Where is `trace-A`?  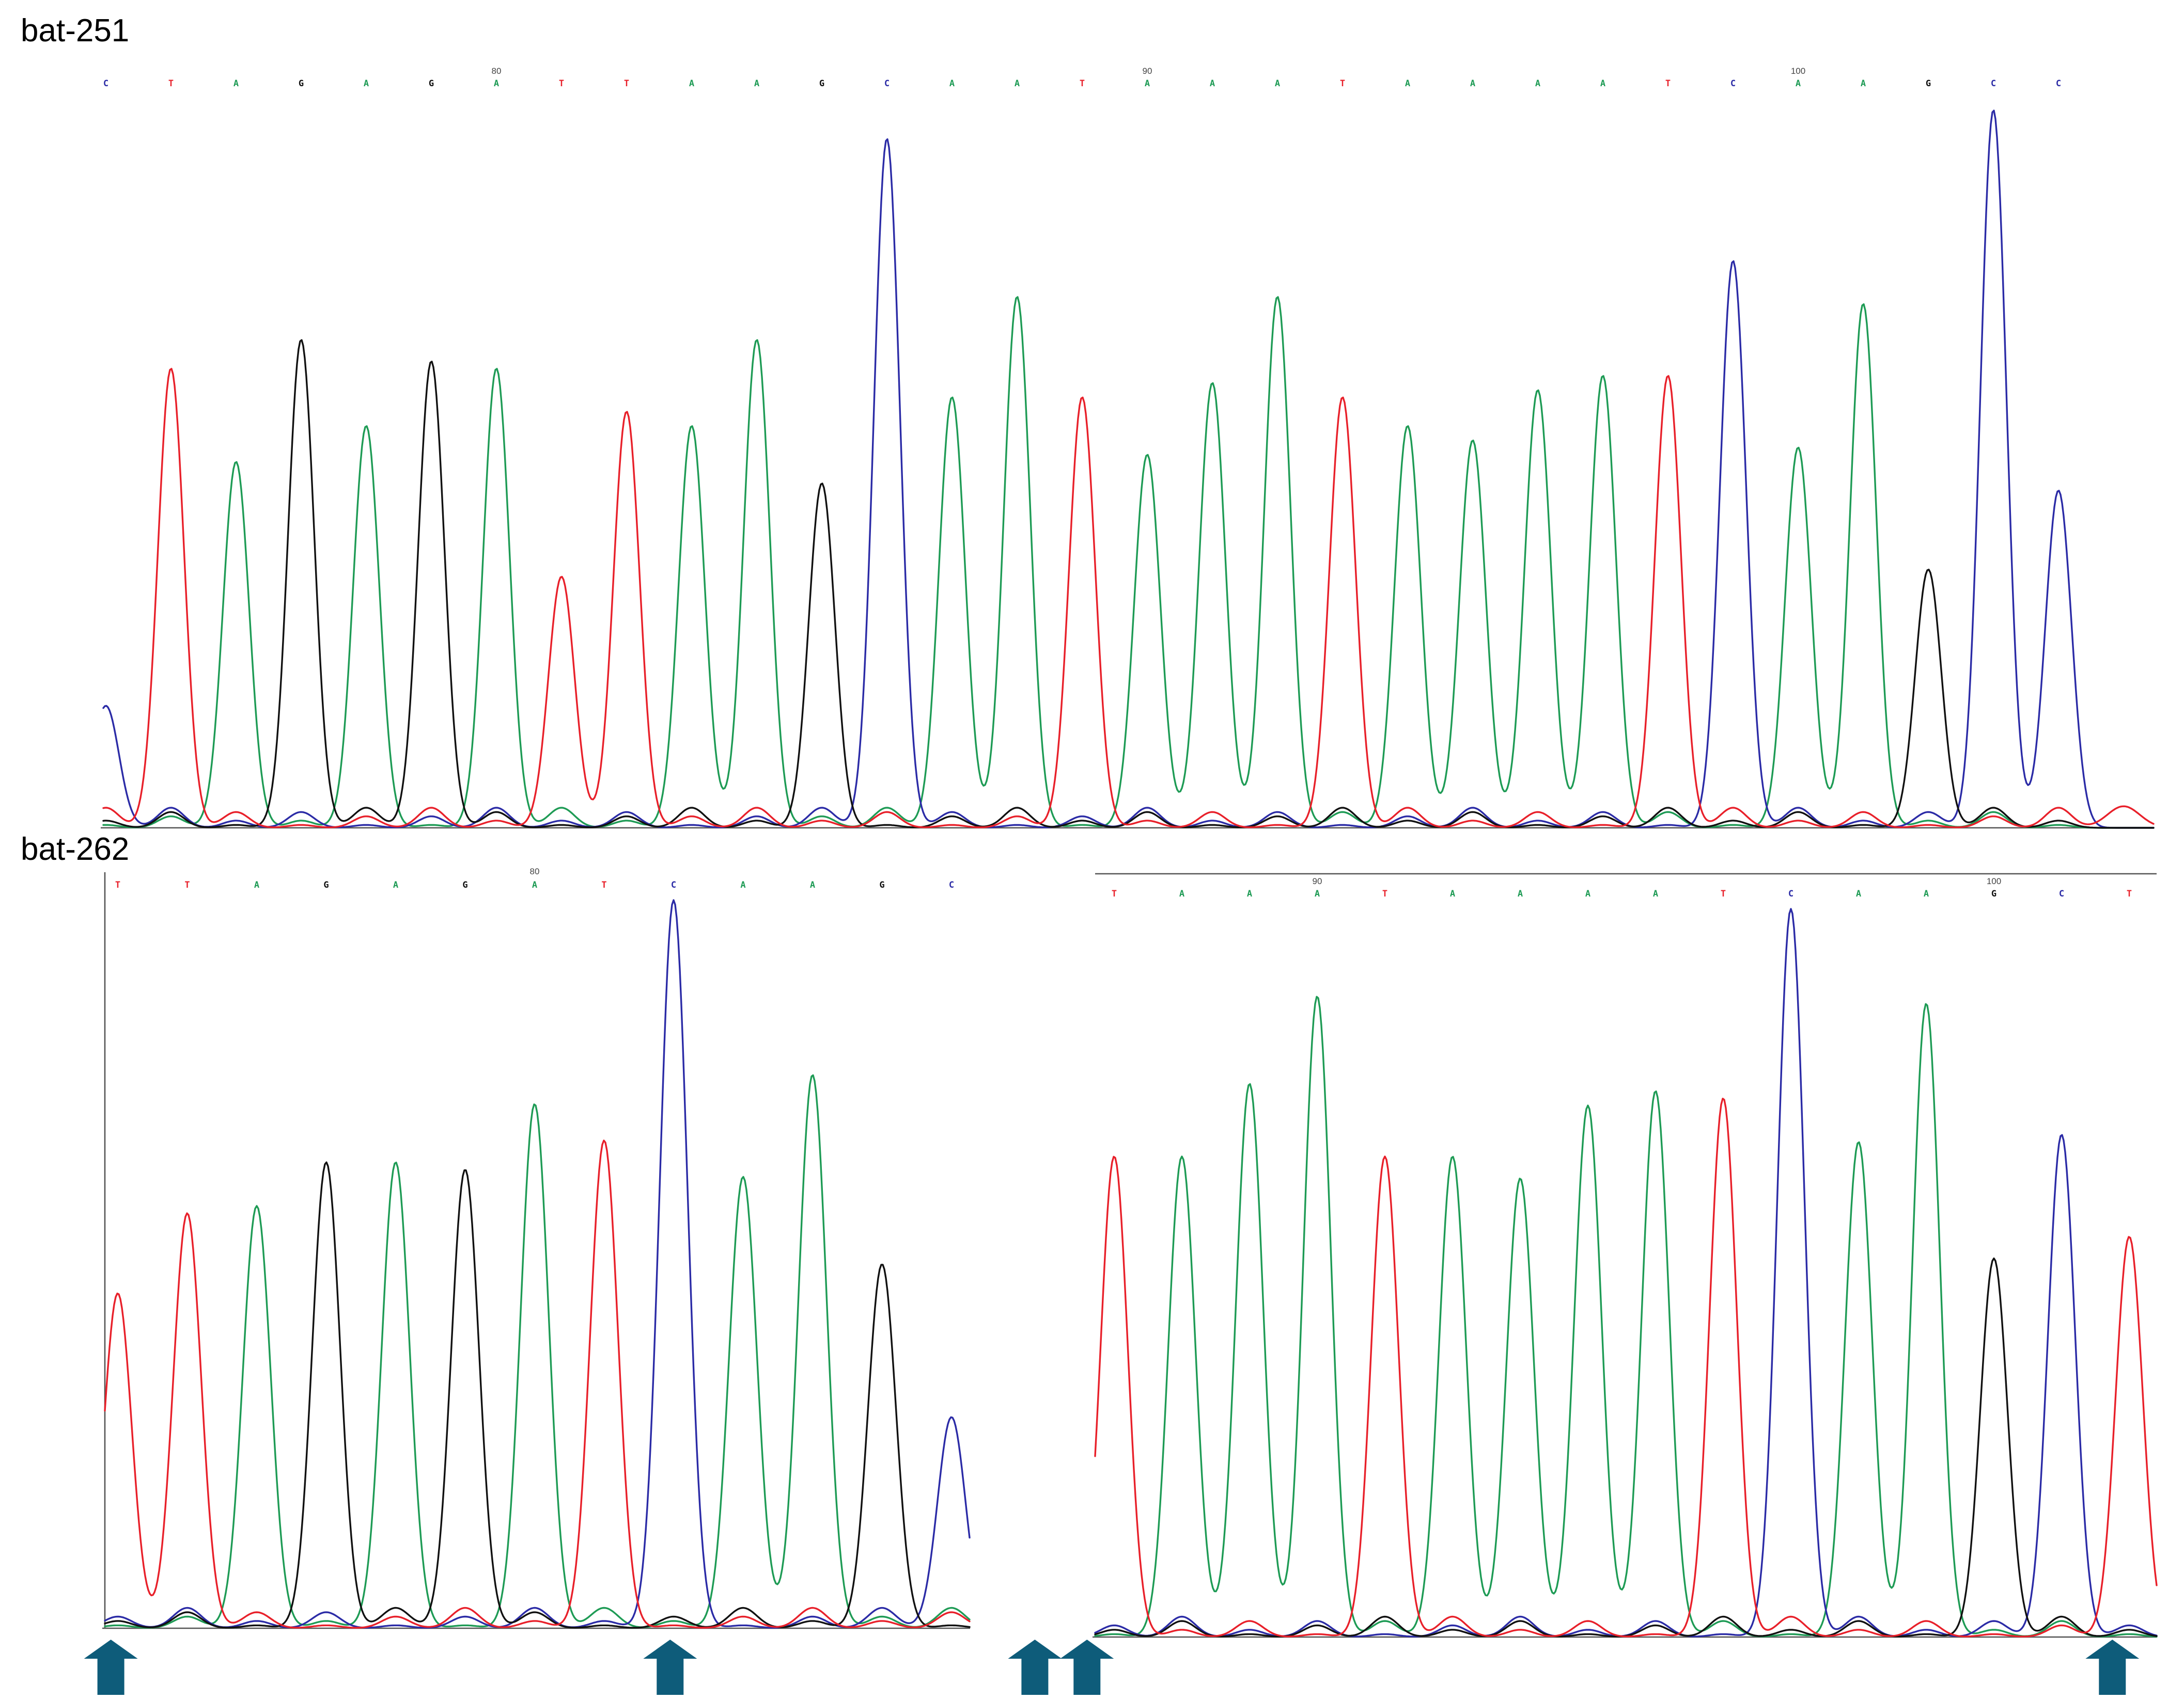
trace-A is located at coordinates (537, 1351).